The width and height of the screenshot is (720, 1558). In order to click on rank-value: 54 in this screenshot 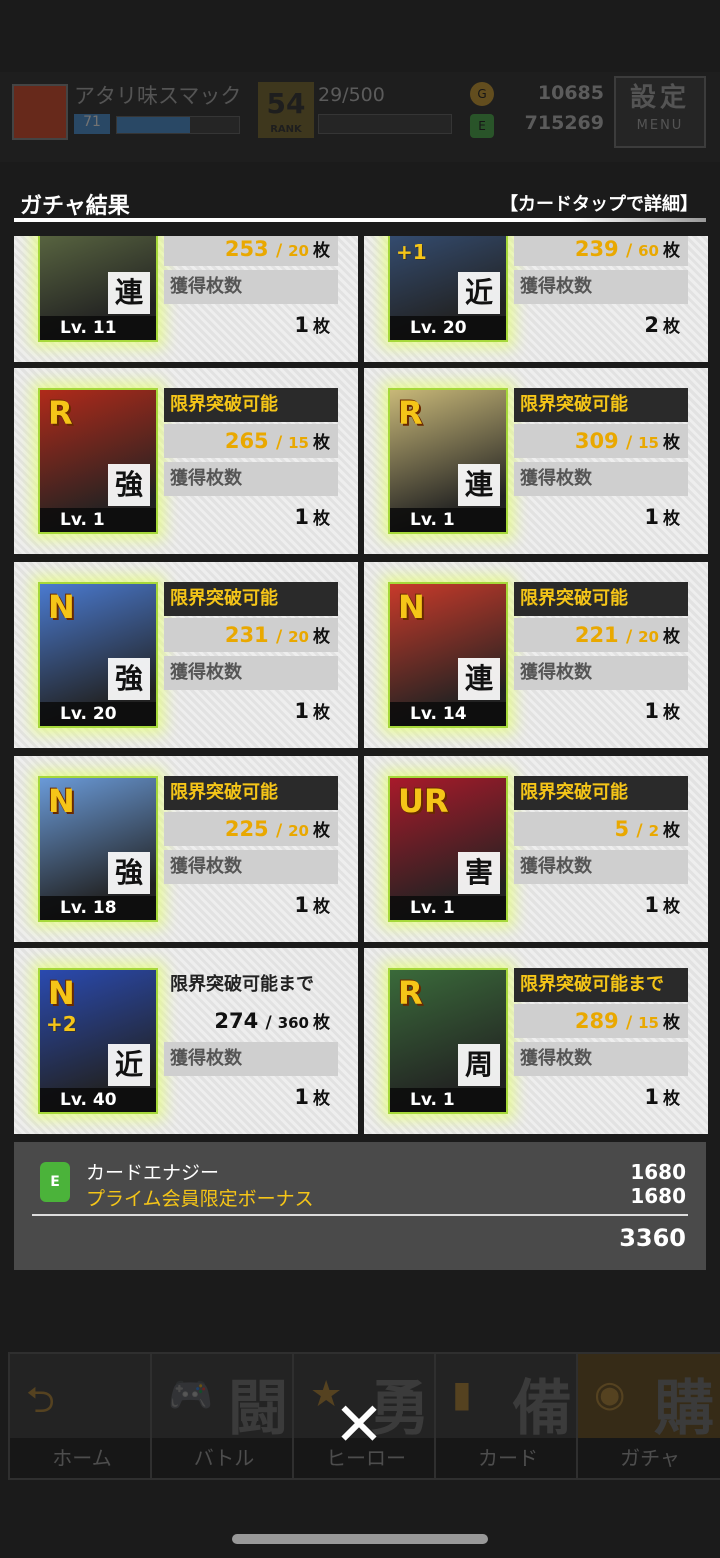, I will do `click(286, 103)`.